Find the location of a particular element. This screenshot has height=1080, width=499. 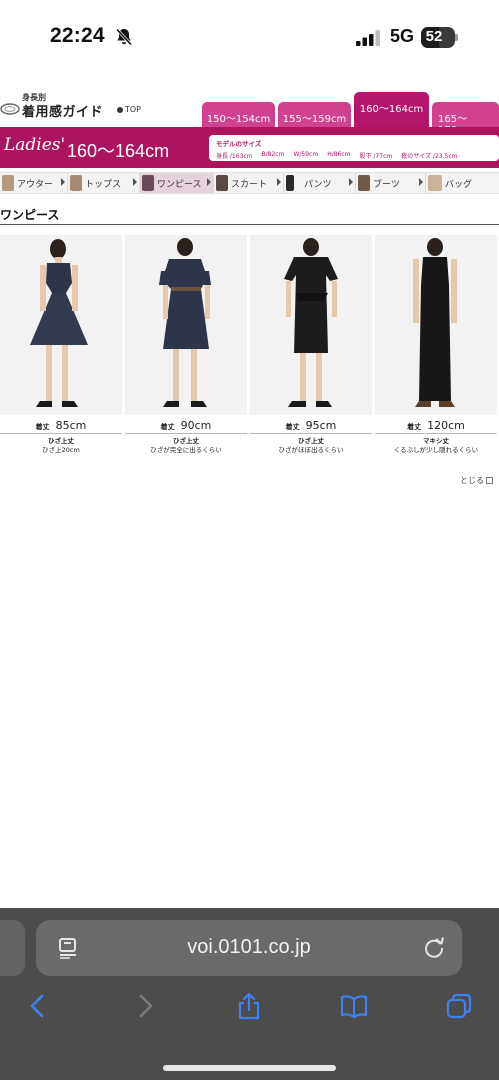

share-icon is located at coordinates (249, 1006).